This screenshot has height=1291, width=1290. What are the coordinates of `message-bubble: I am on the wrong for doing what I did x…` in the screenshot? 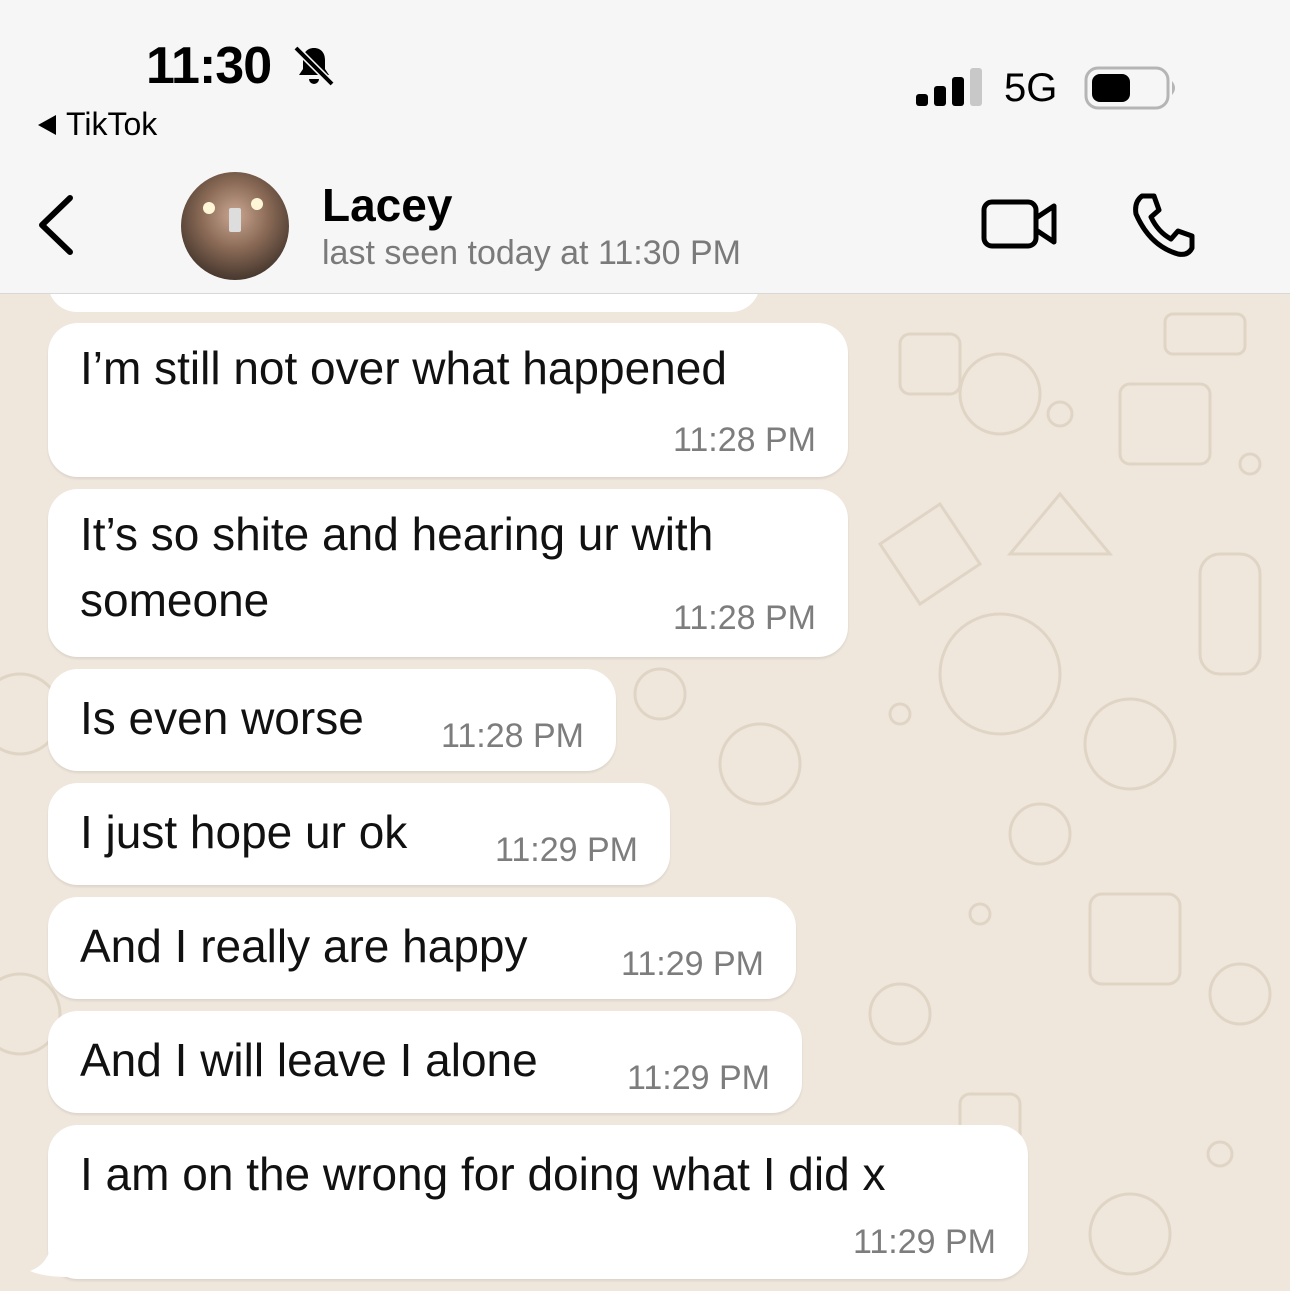 It's located at (538, 1202).